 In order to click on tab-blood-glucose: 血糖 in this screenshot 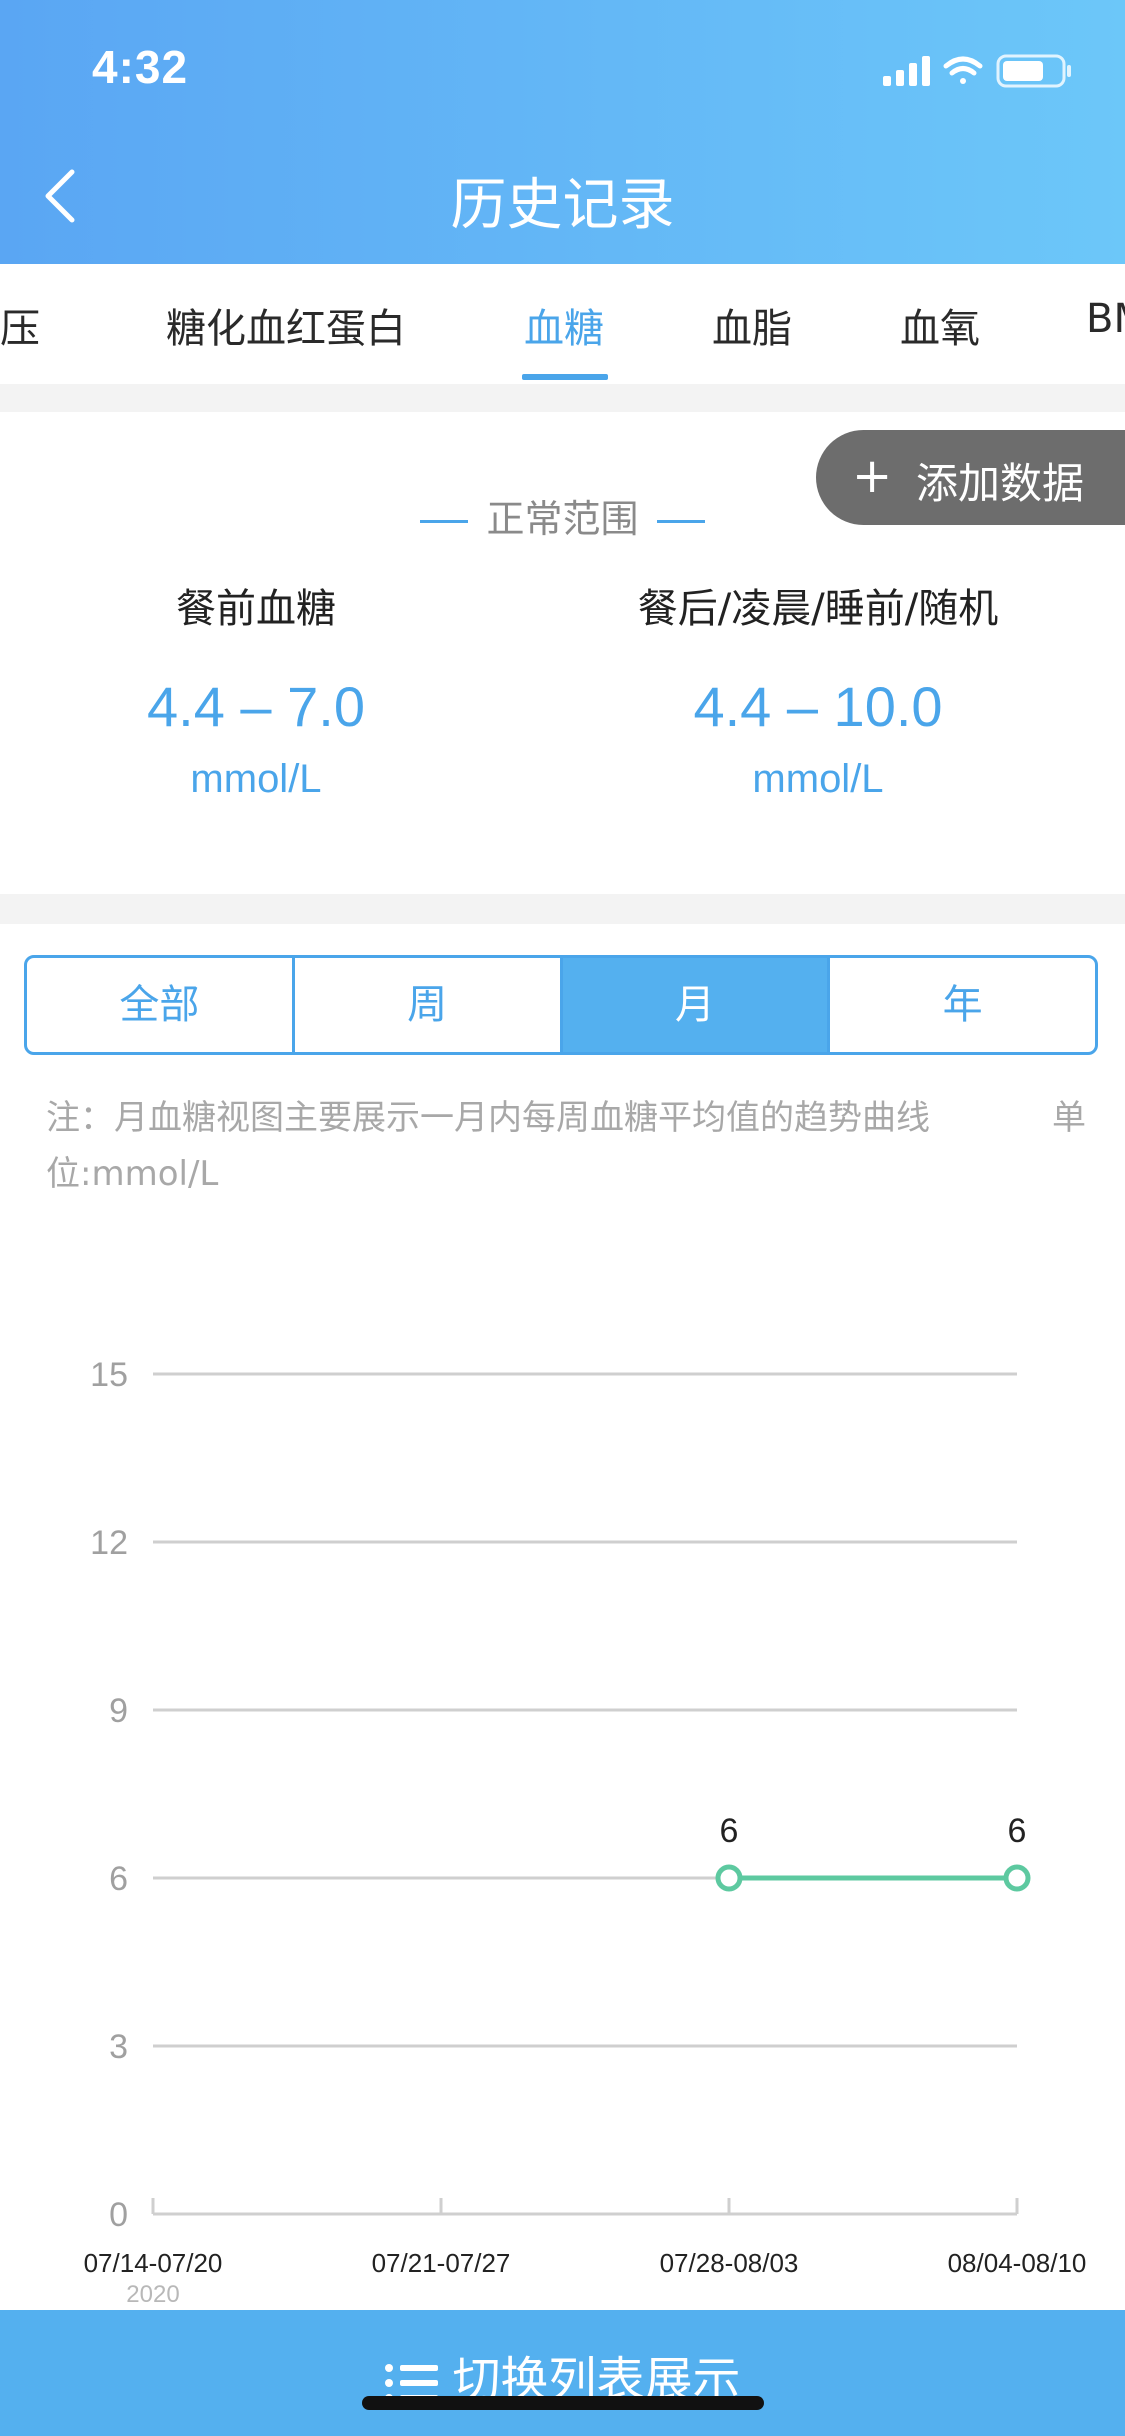, I will do `click(564, 325)`.